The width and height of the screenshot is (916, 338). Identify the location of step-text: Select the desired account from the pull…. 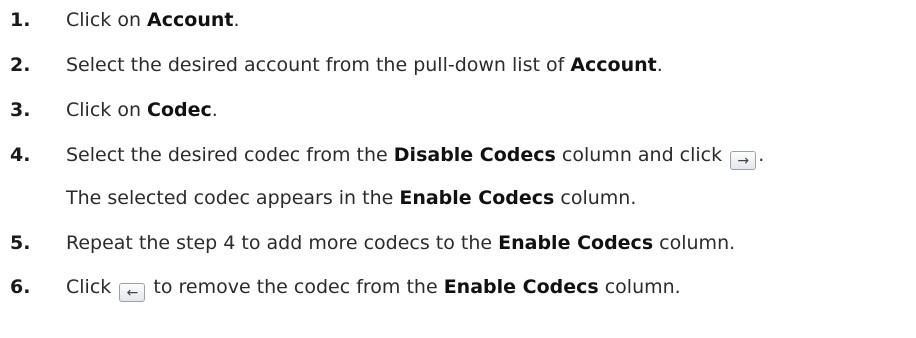
(318, 65).